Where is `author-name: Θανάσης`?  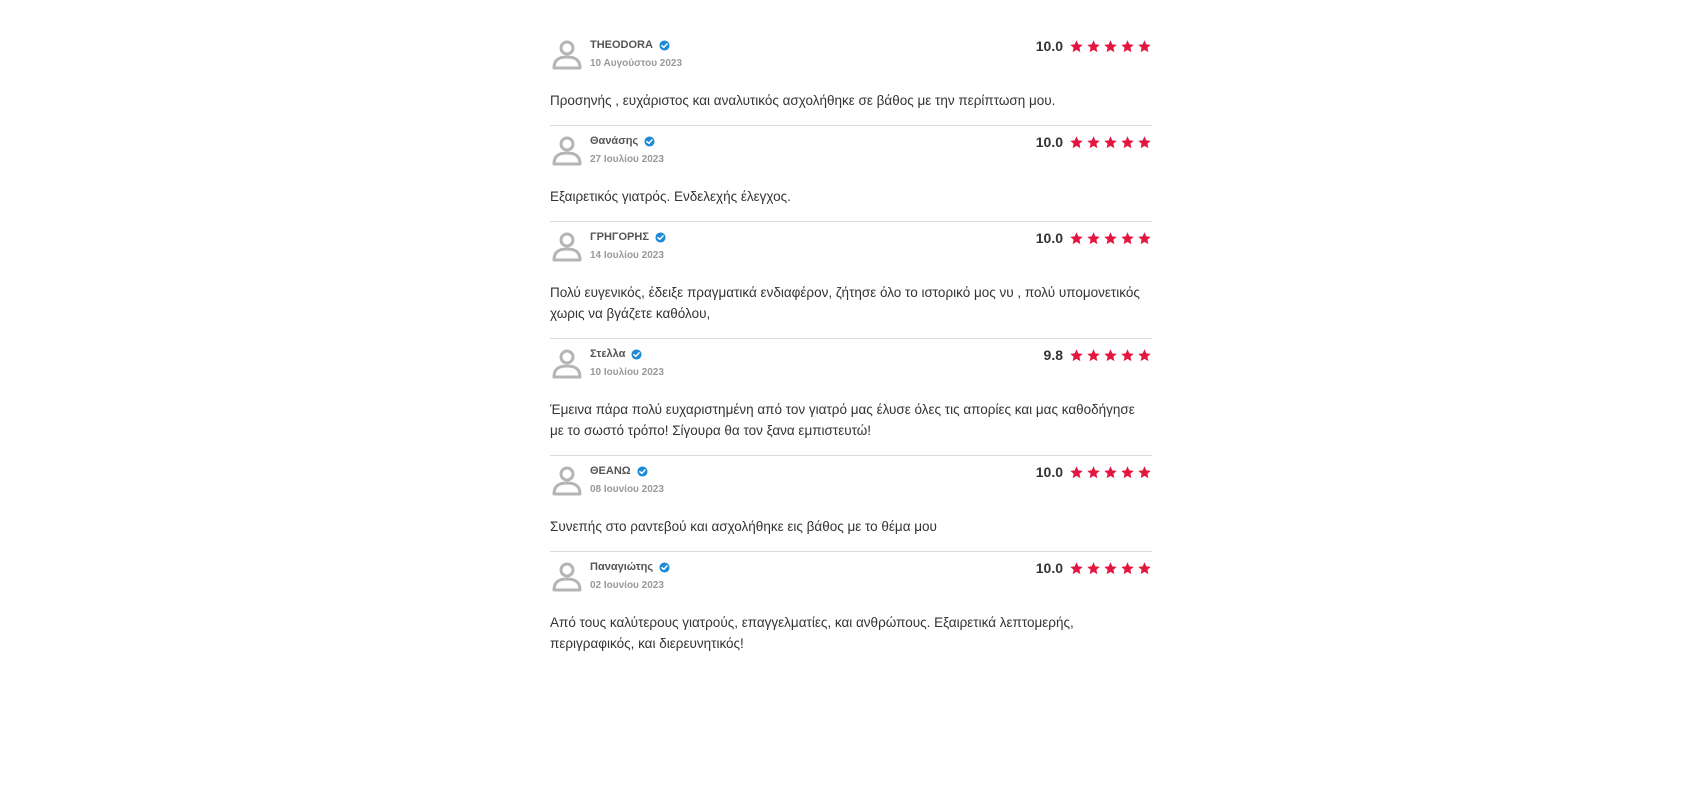 author-name: Θανάσης is located at coordinates (614, 141).